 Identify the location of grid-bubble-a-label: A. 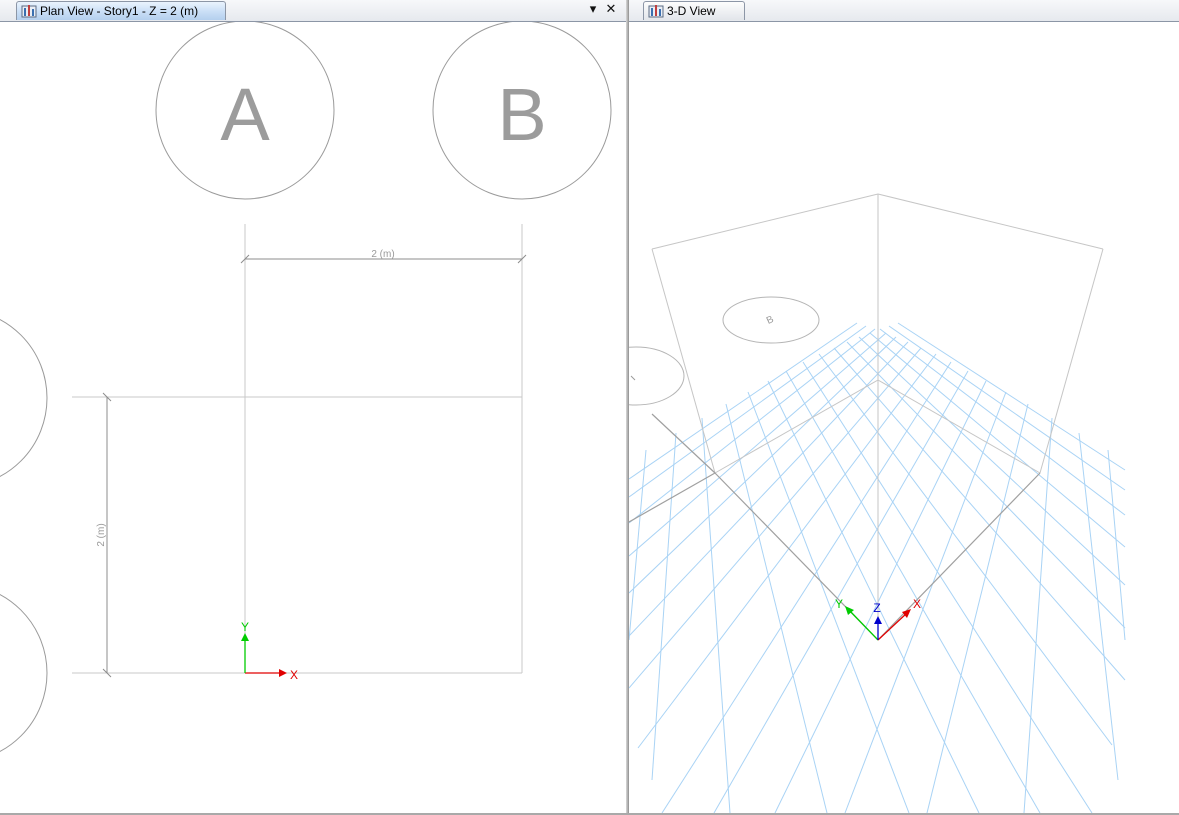
(245, 114).